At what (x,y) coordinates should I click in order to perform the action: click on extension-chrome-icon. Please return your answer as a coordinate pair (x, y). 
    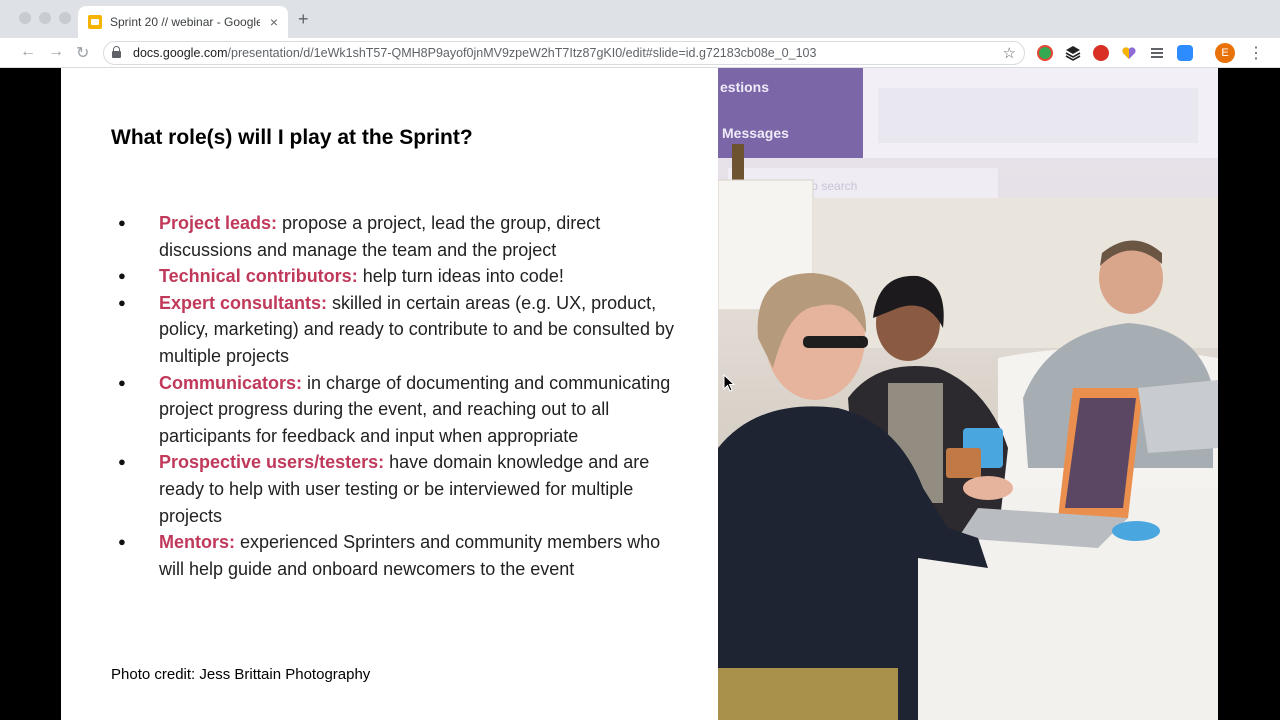
    Looking at the image, I should click on (1045, 53).